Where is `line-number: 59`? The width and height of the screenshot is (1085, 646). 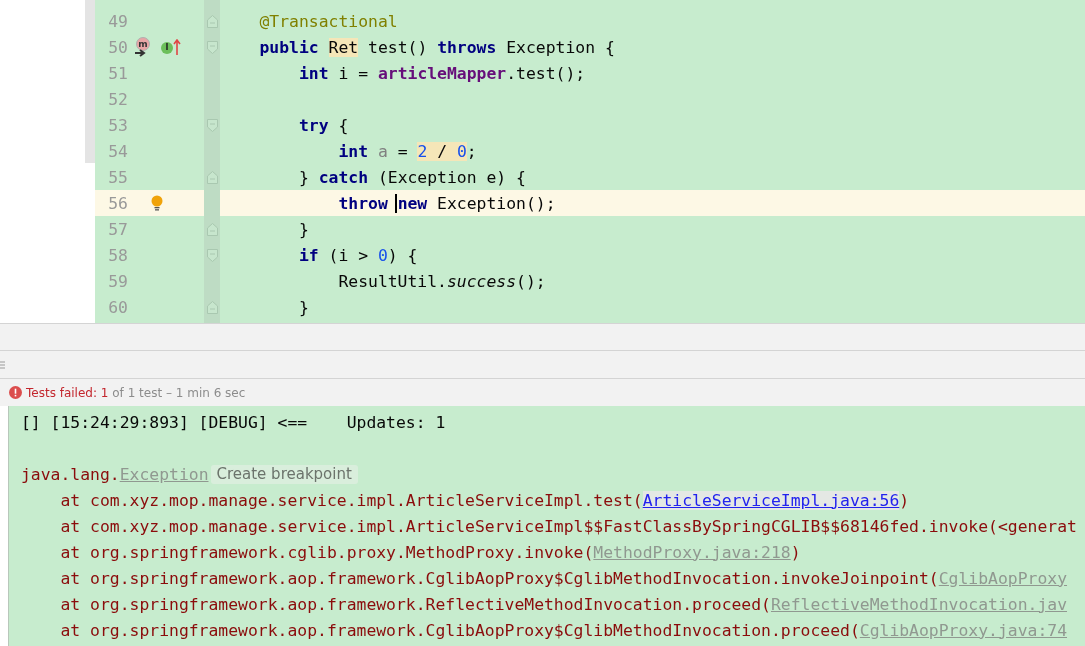 line-number: 59 is located at coordinates (118, 281).